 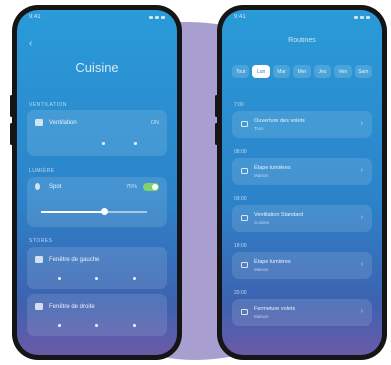 I want to click on tab-6: Sam, so click(x=363, y=71).